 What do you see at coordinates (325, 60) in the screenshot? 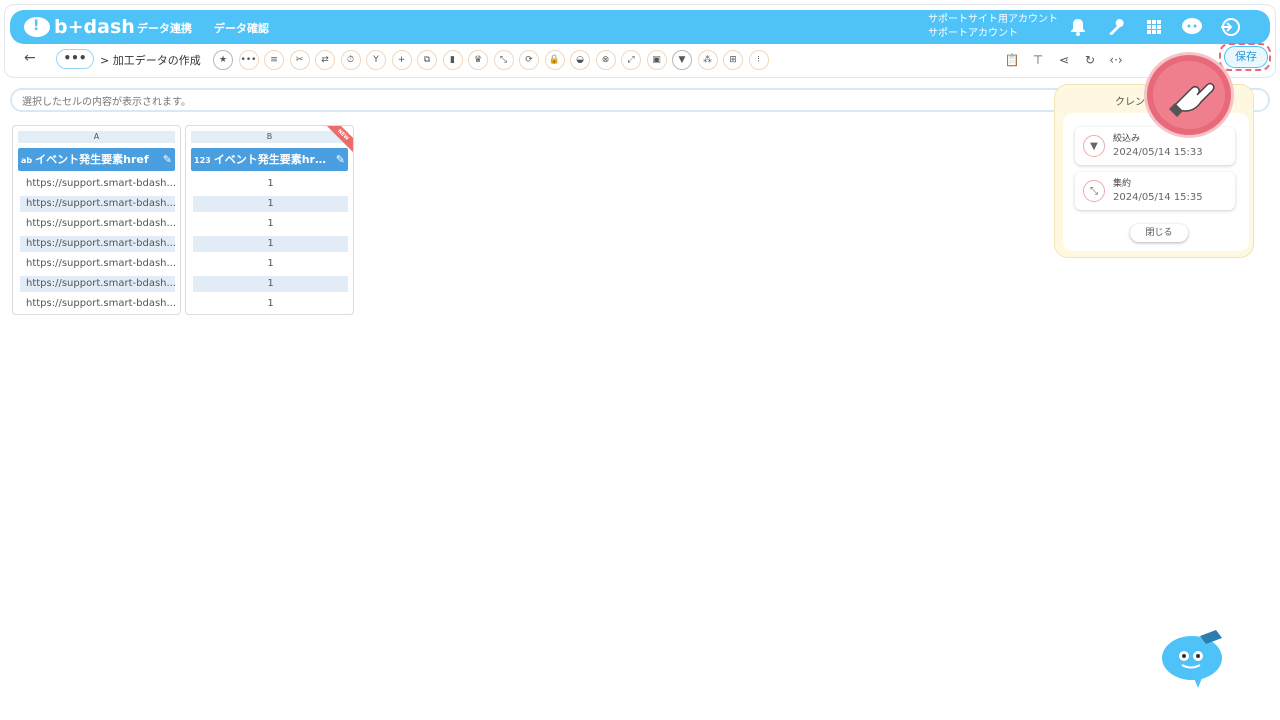
I see `swap-tool-icon: ⇄` at bounding box center [325, 60].